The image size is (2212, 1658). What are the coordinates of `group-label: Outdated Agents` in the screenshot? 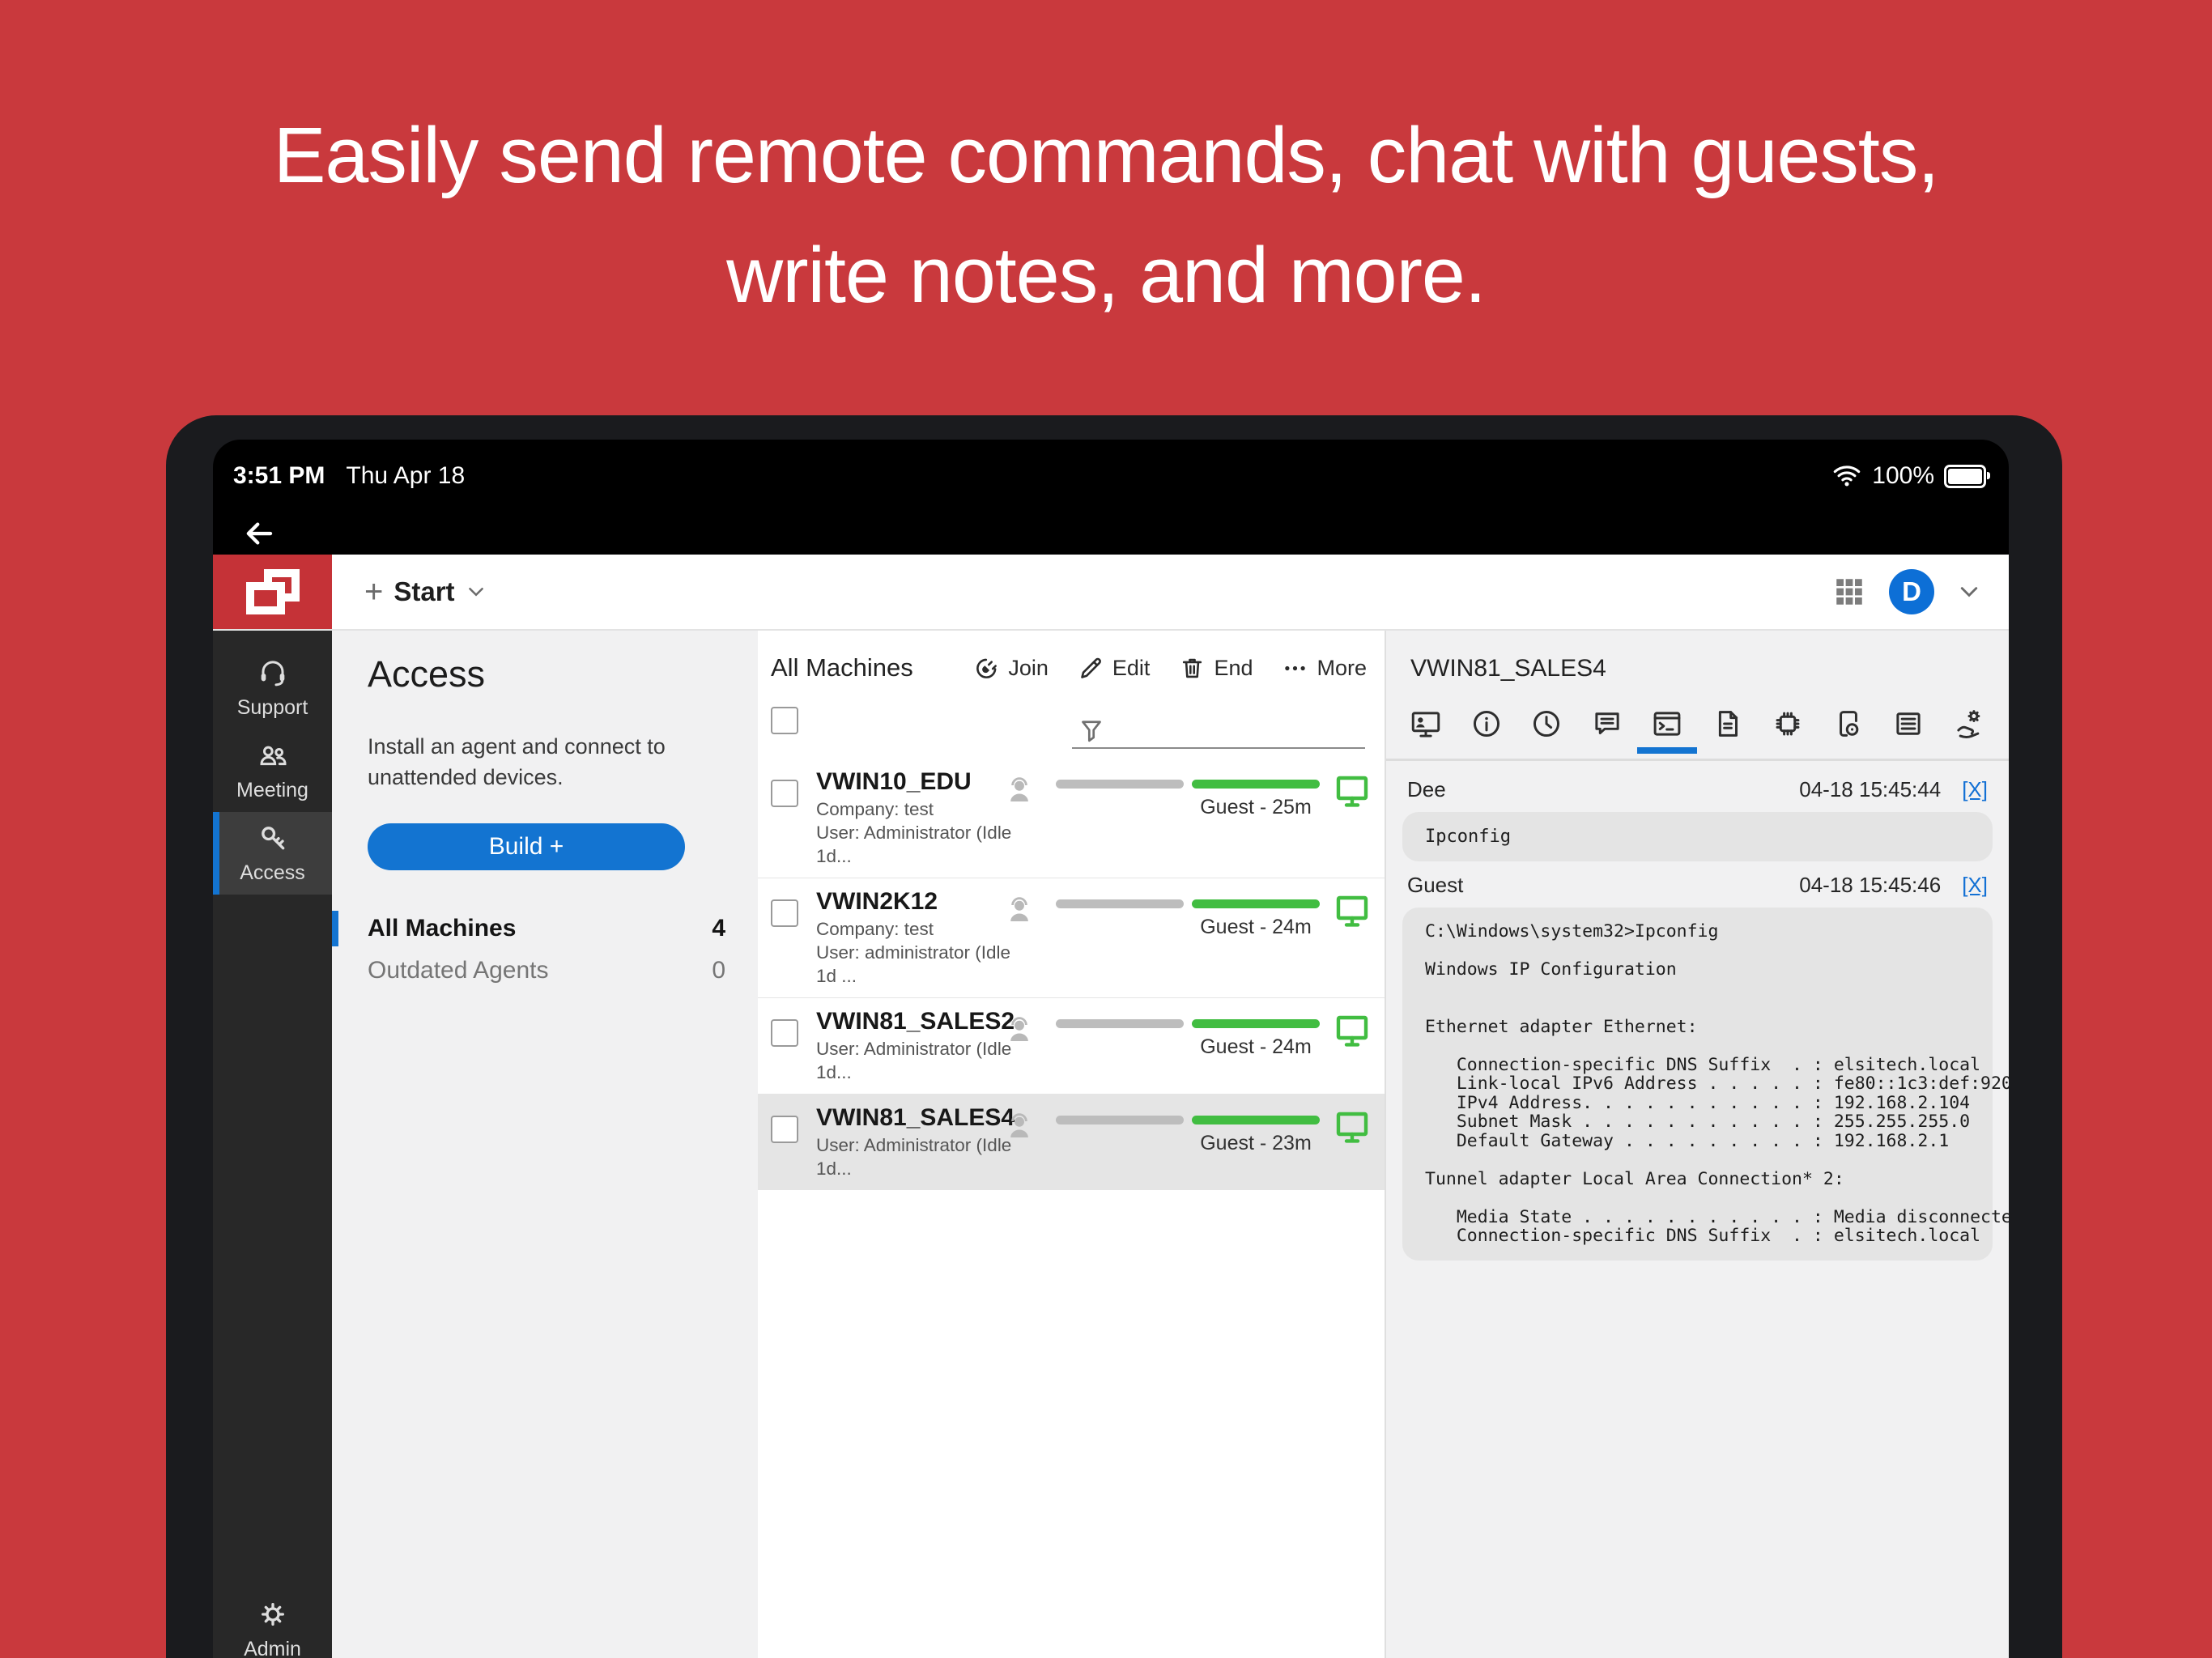 It's located at (459, 970).